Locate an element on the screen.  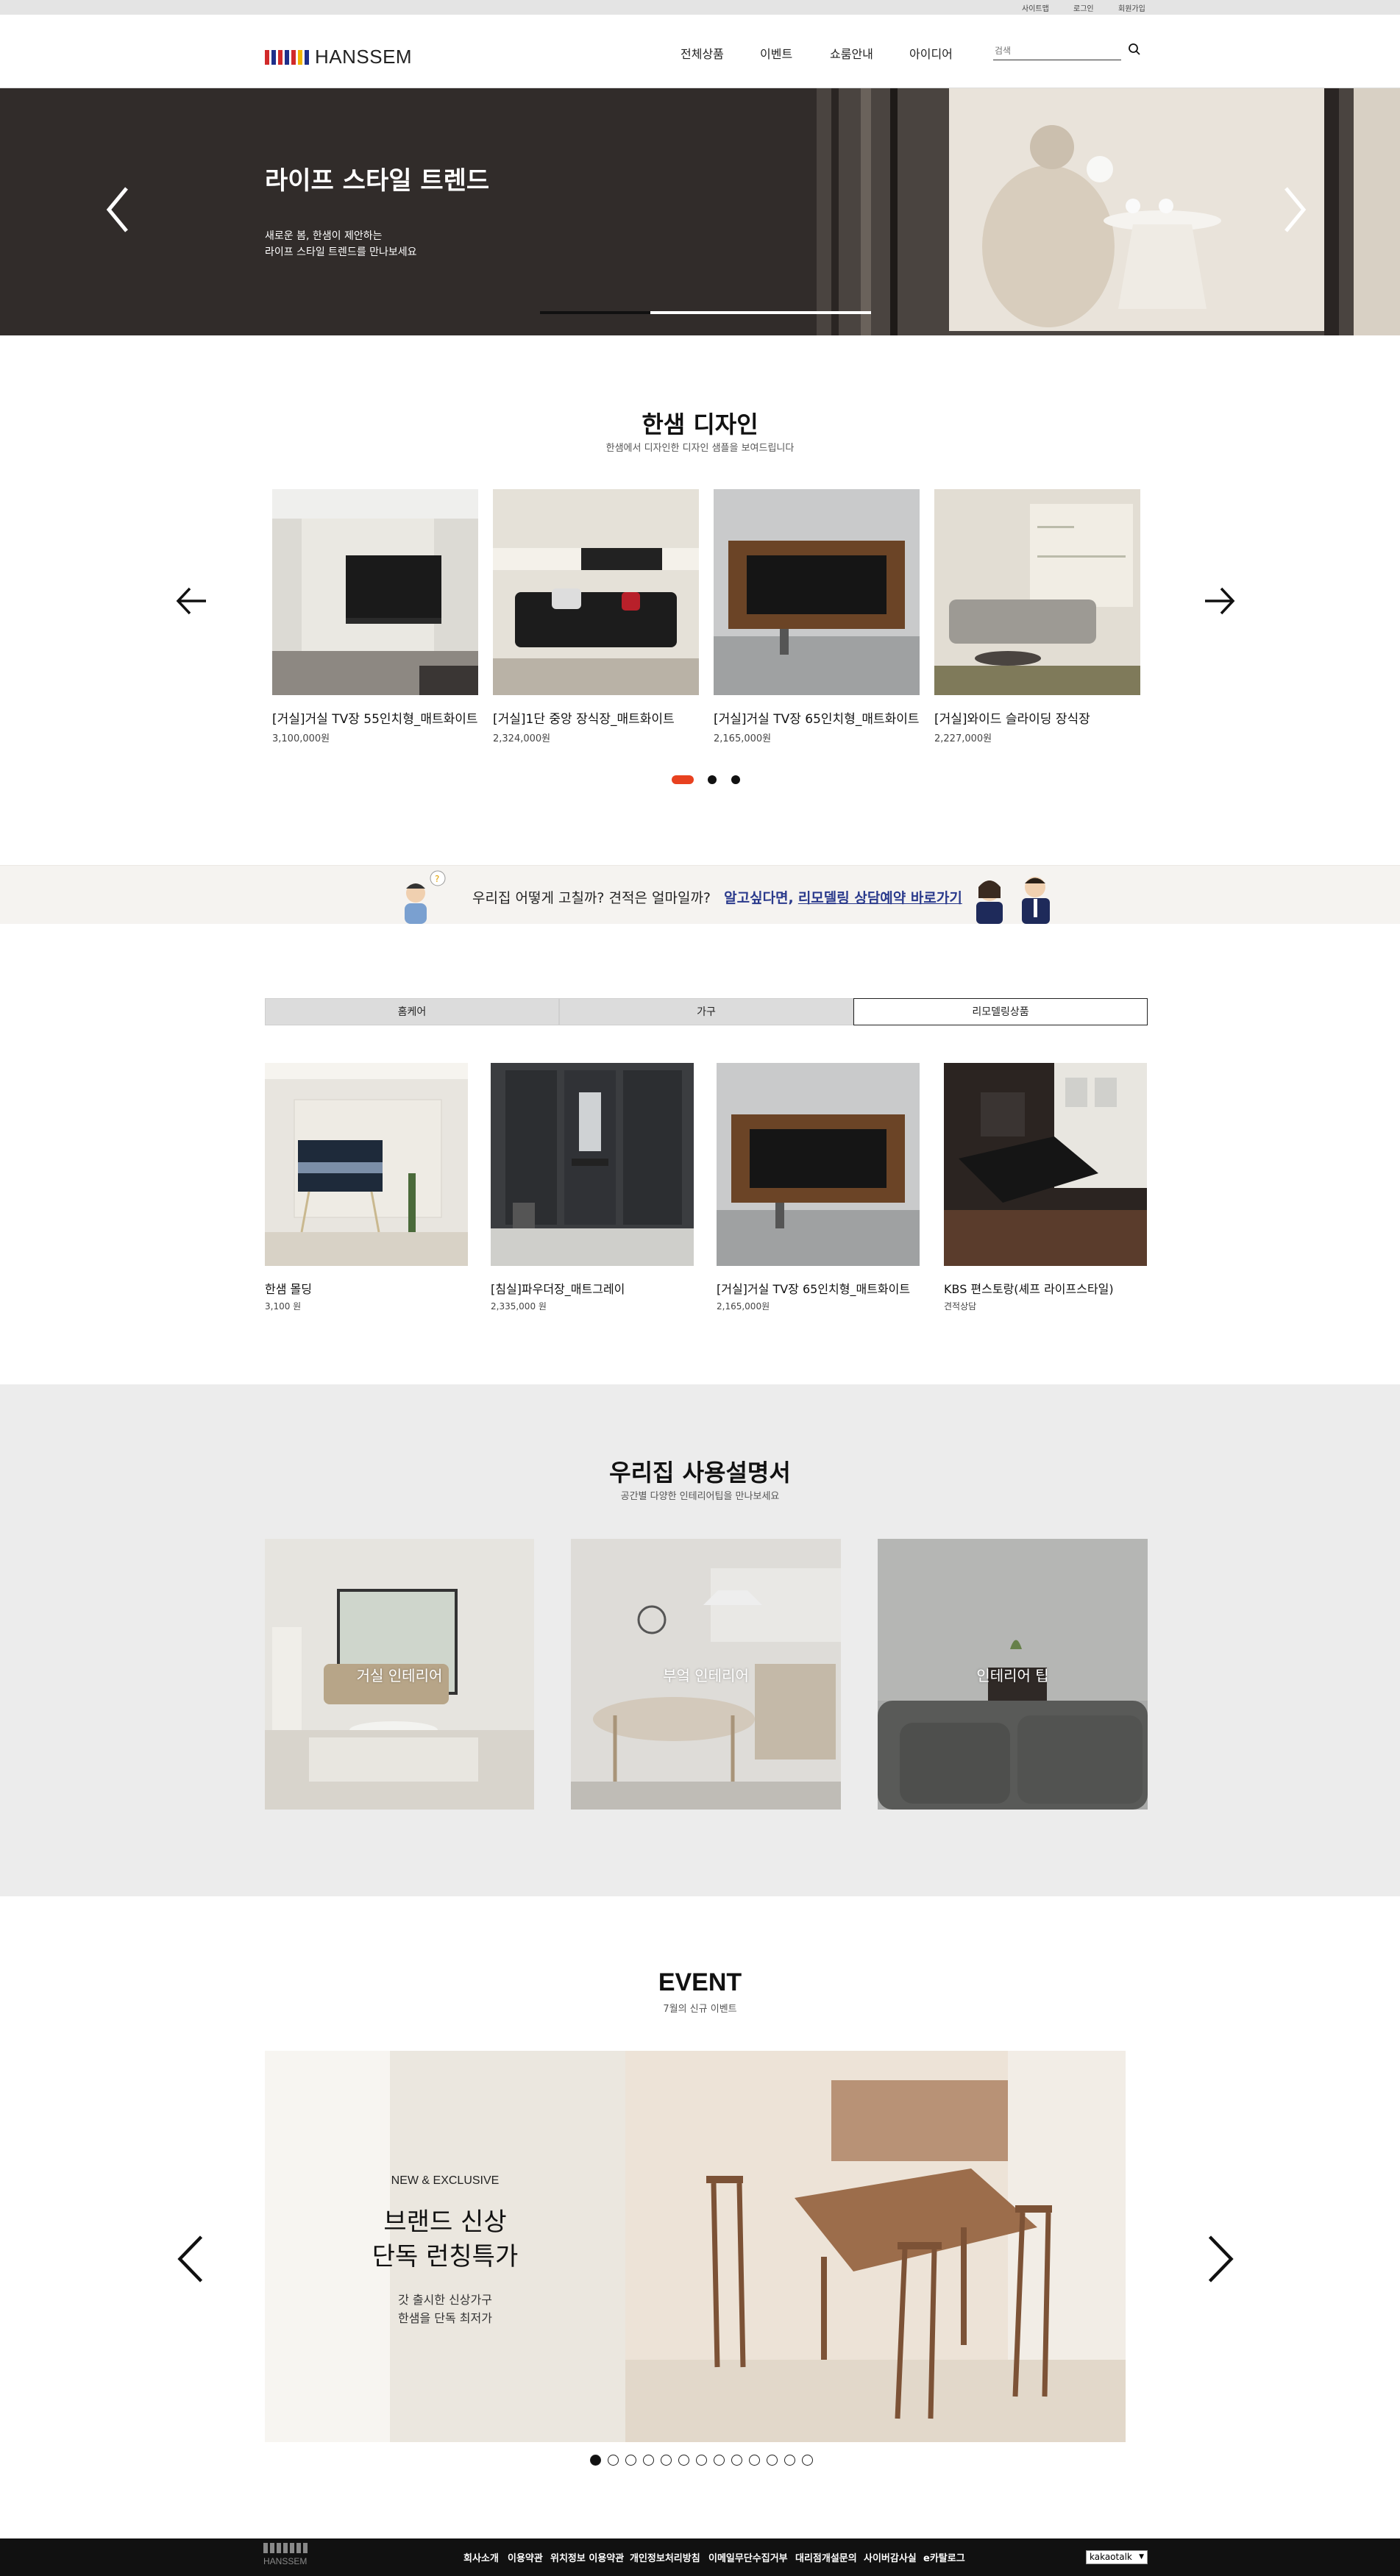
sitemap-link: 사이트맵 is located at coordinates (1035, 7).